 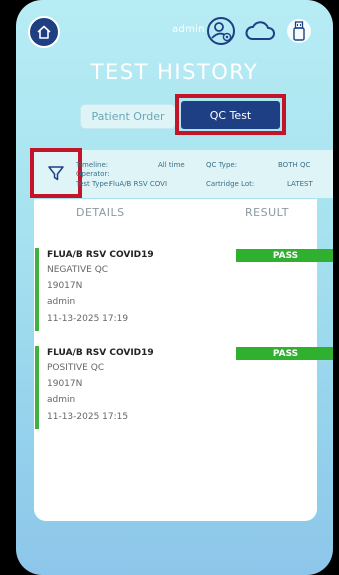 I want to click on qc-type-label: QC Type:, so click(x=222, y=165).